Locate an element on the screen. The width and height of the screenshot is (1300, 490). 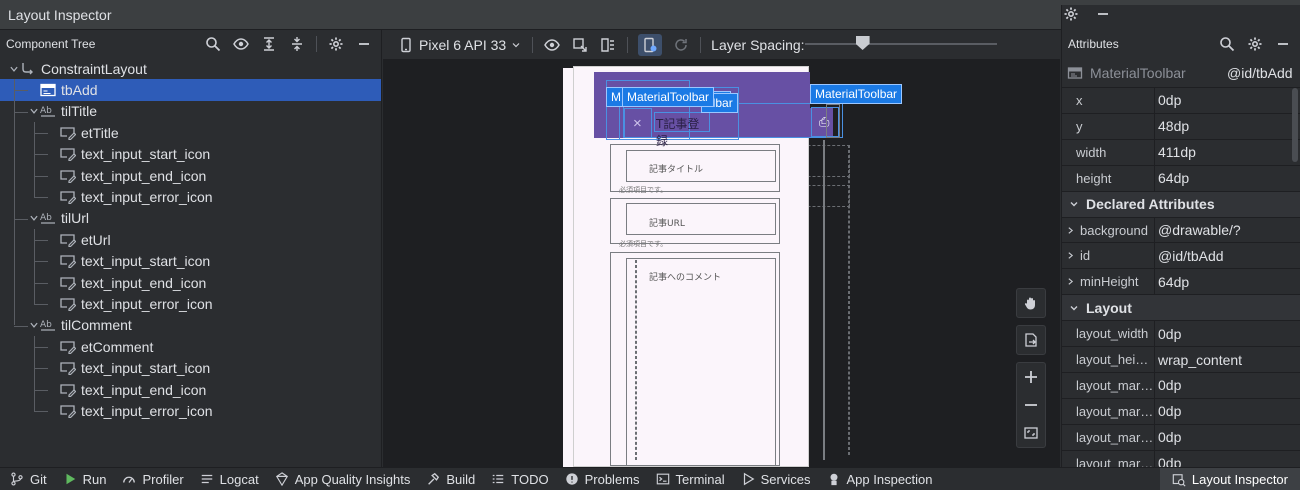
declared-attributes-section: Declared Attributes is located at coordinates (1181, 204).